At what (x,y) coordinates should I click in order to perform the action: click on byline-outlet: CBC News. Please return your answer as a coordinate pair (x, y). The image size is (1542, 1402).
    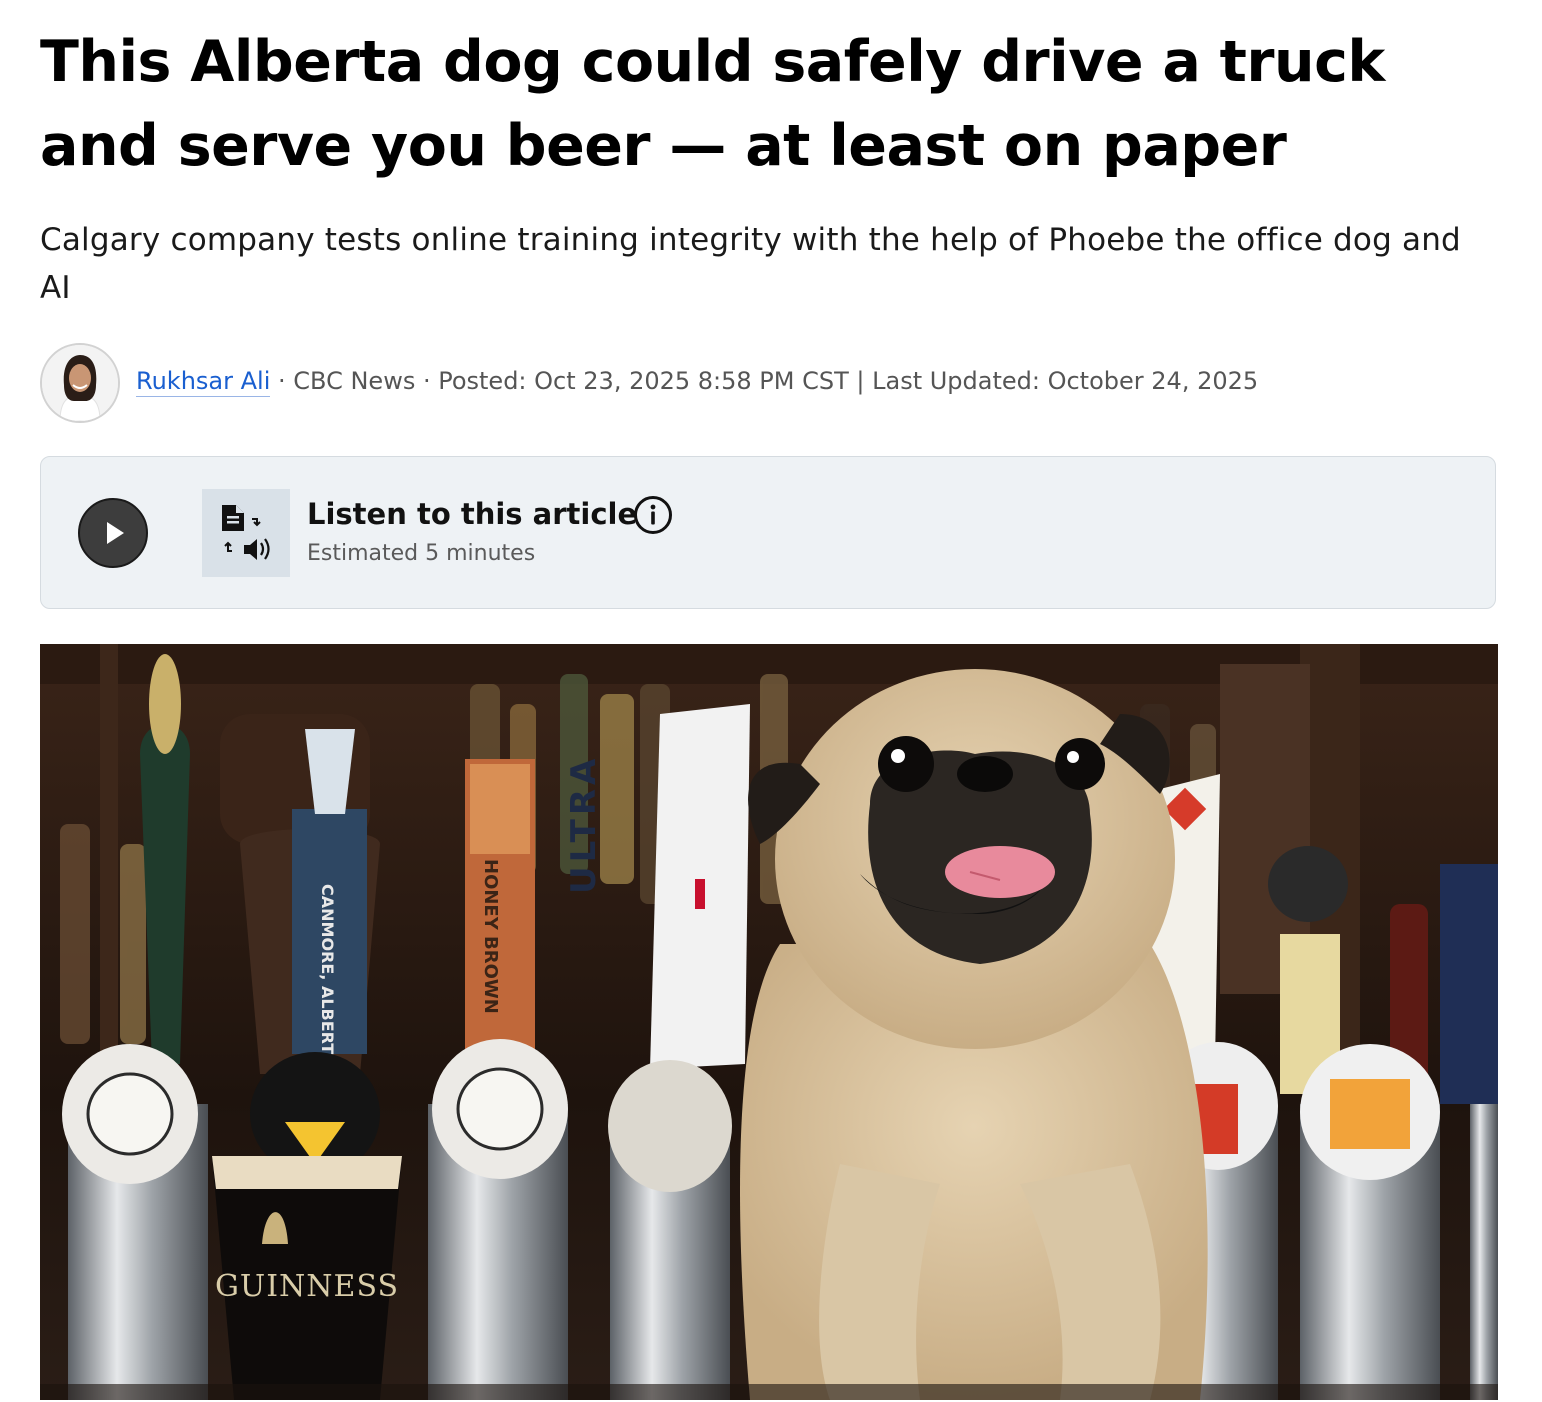
    Looking at the image, I should click on (354, 381).